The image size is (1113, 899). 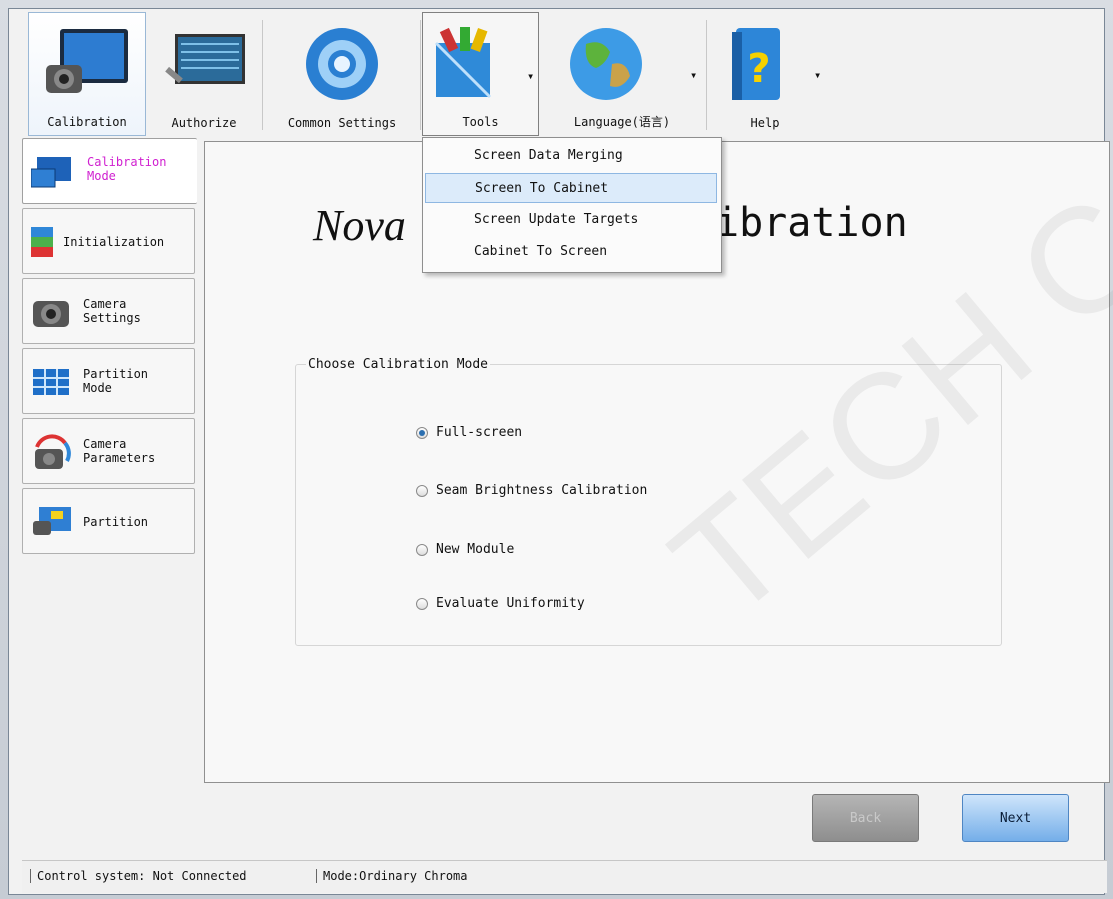 I want to click on toolbar-calibration-button: Calibration, so click(x=87, y=74).